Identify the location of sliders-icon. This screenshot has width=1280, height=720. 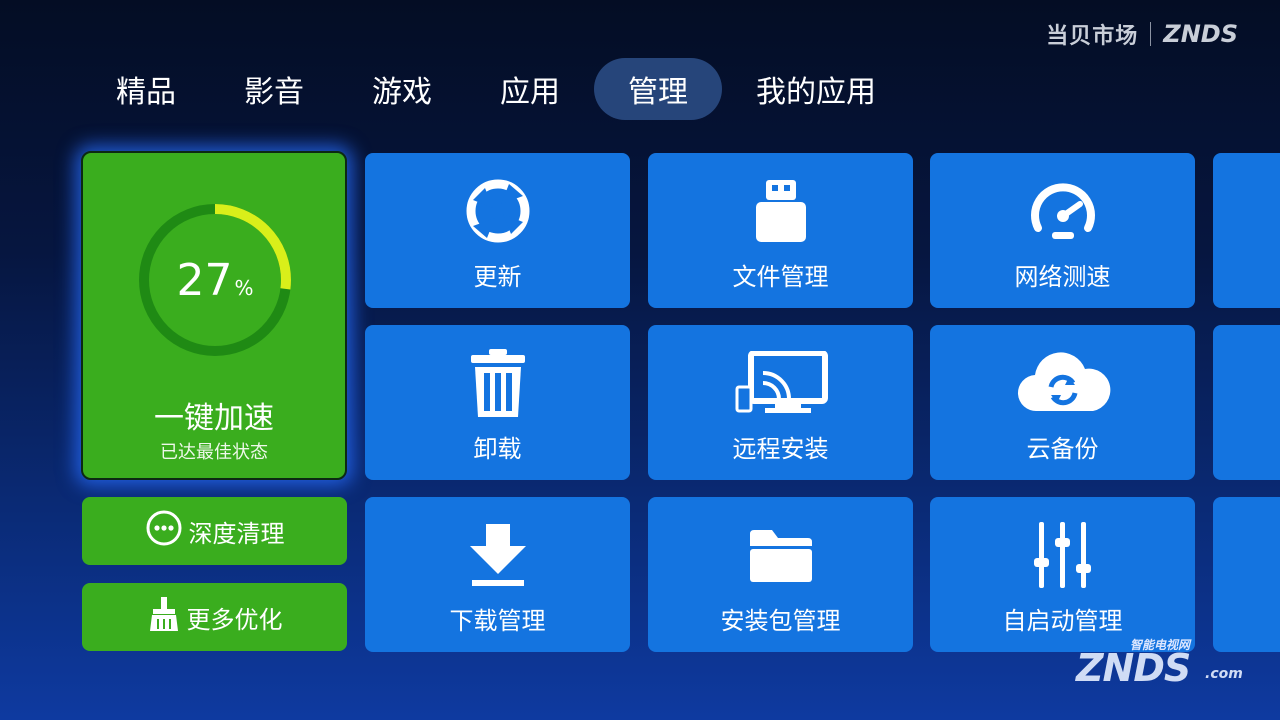
(1062, 555).